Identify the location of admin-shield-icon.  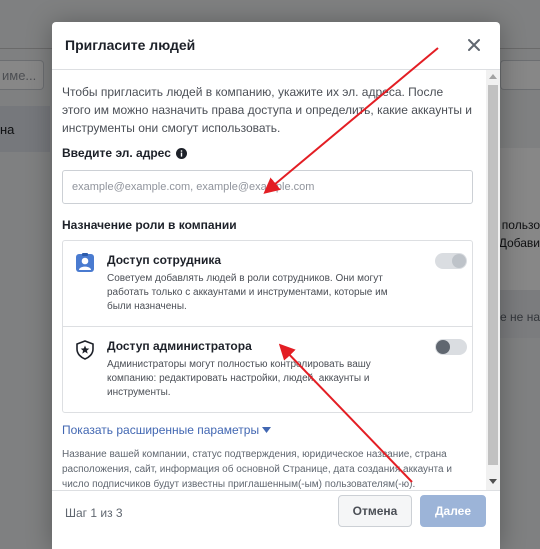
(85, 350).